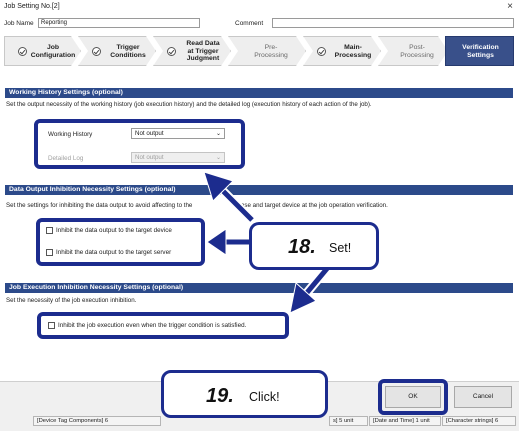 This screenshot has height=431, width=519. Describe the element at coordinates (483, 397) in the screenshot. I see `cancel-button: Cancel` at that location.